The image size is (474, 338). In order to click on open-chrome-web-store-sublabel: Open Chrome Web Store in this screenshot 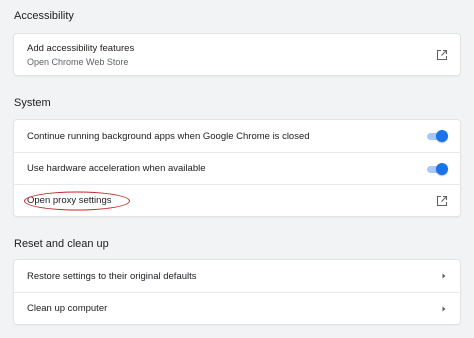, I will do `click(78, 61)`.